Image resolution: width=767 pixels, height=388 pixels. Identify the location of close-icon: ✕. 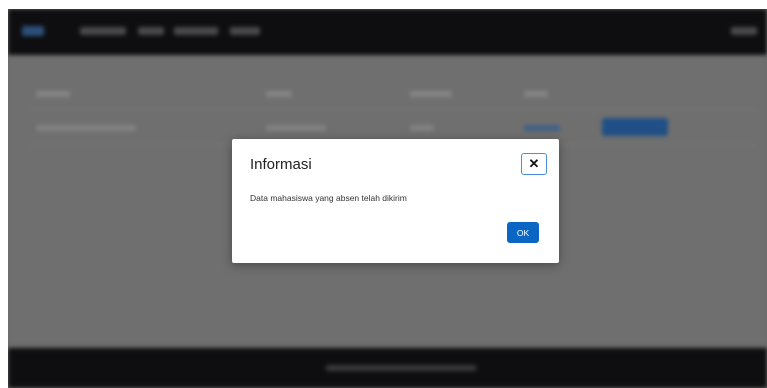
(534, 163).